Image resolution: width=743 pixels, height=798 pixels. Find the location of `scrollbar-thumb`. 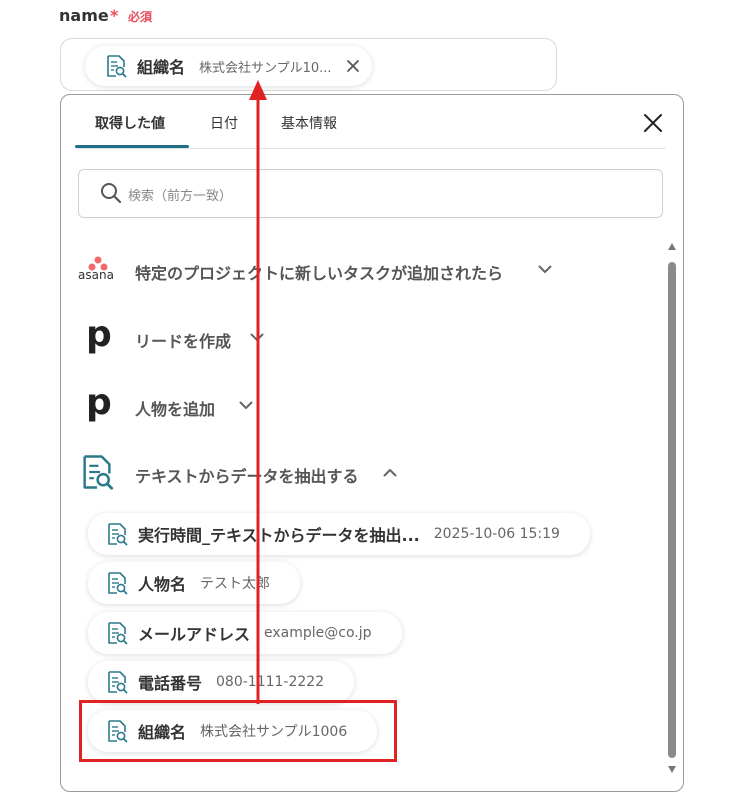

scrollbar-thumb is located at coordinates (672, 510).